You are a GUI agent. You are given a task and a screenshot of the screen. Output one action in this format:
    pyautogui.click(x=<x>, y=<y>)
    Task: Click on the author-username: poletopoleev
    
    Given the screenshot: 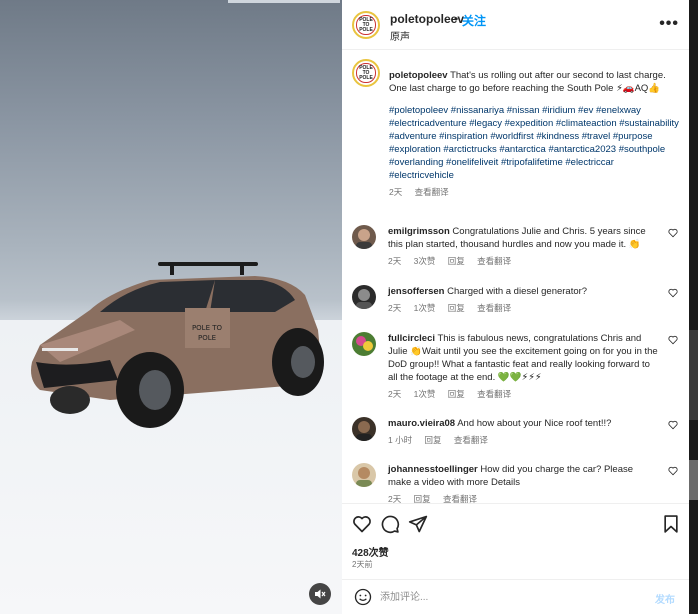 What is the action you would take?
    pyautogui.click(x=427, y=19)
    